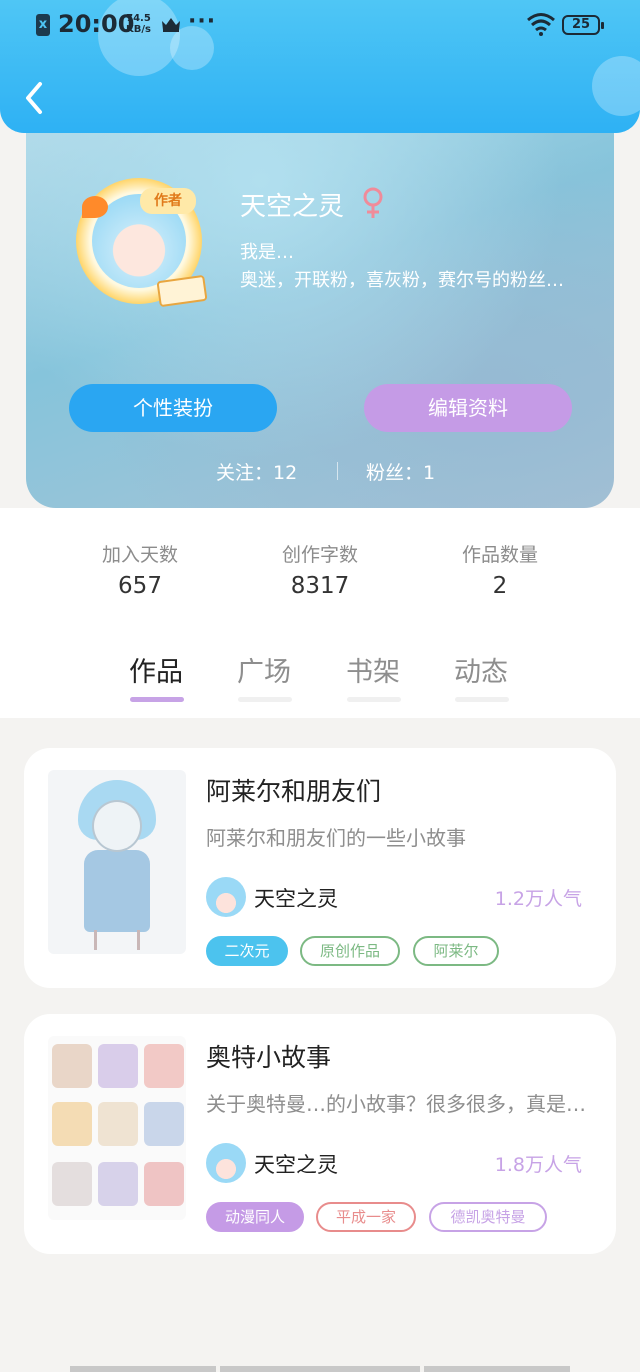 The width and height of the screenshot is (640, 1372). I want to click on profile-name: 天空之灵, so click(292, 207).